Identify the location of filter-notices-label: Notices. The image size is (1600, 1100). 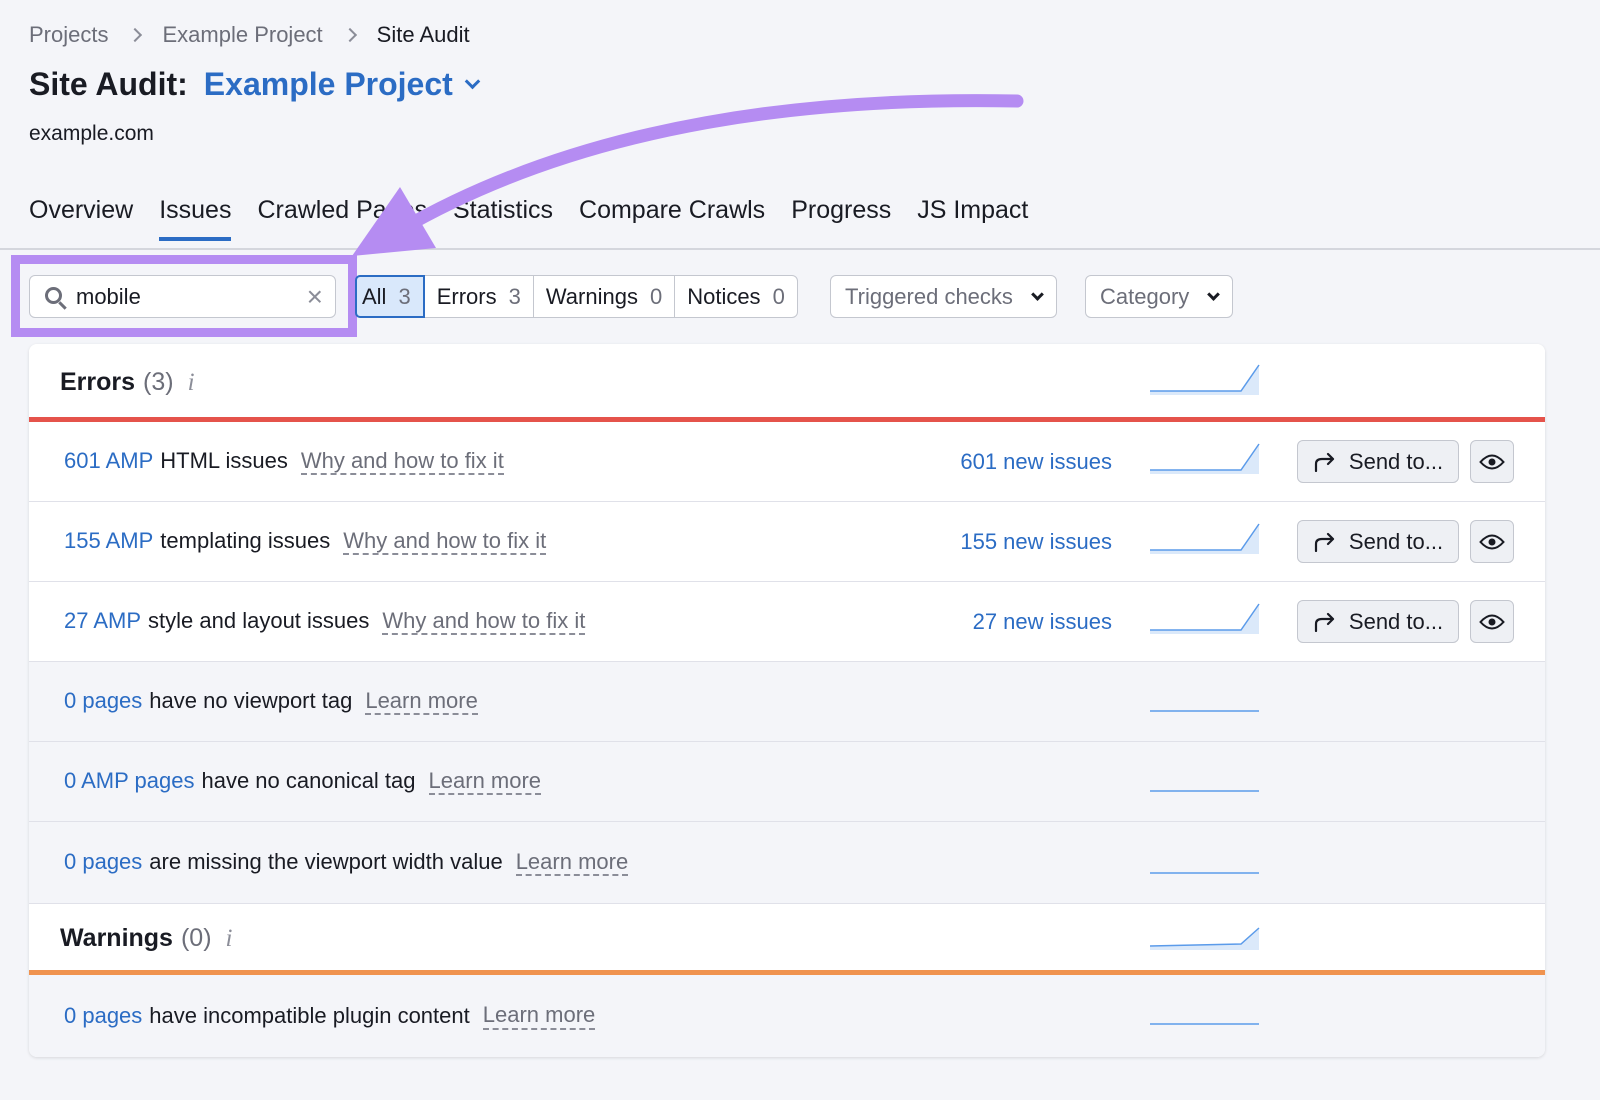
(724, 296).